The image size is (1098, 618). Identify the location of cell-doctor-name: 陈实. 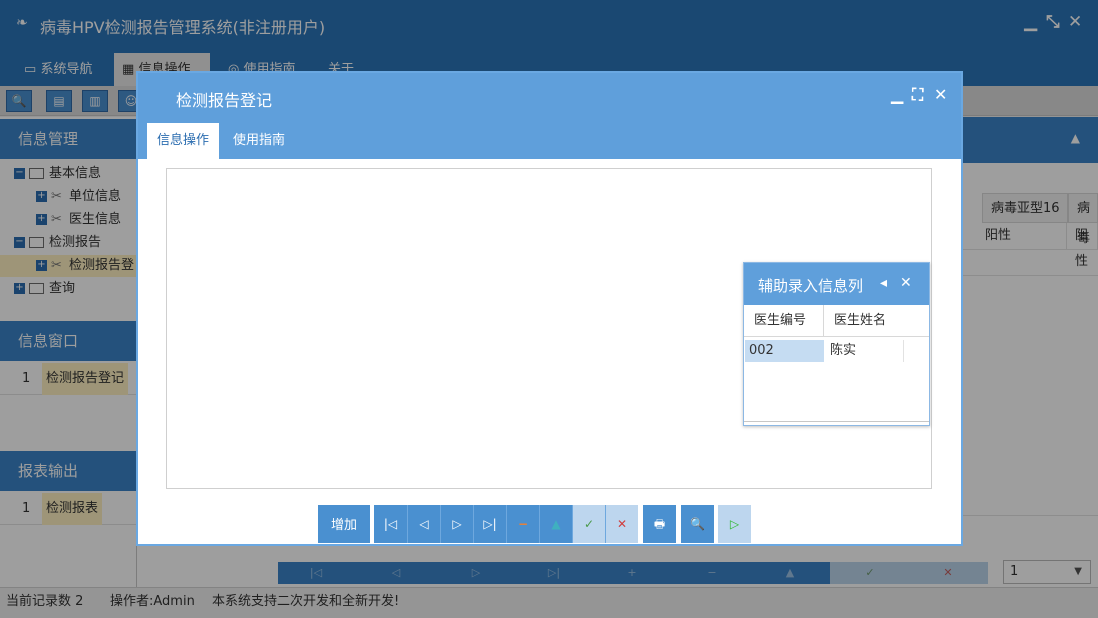
(865, 351).